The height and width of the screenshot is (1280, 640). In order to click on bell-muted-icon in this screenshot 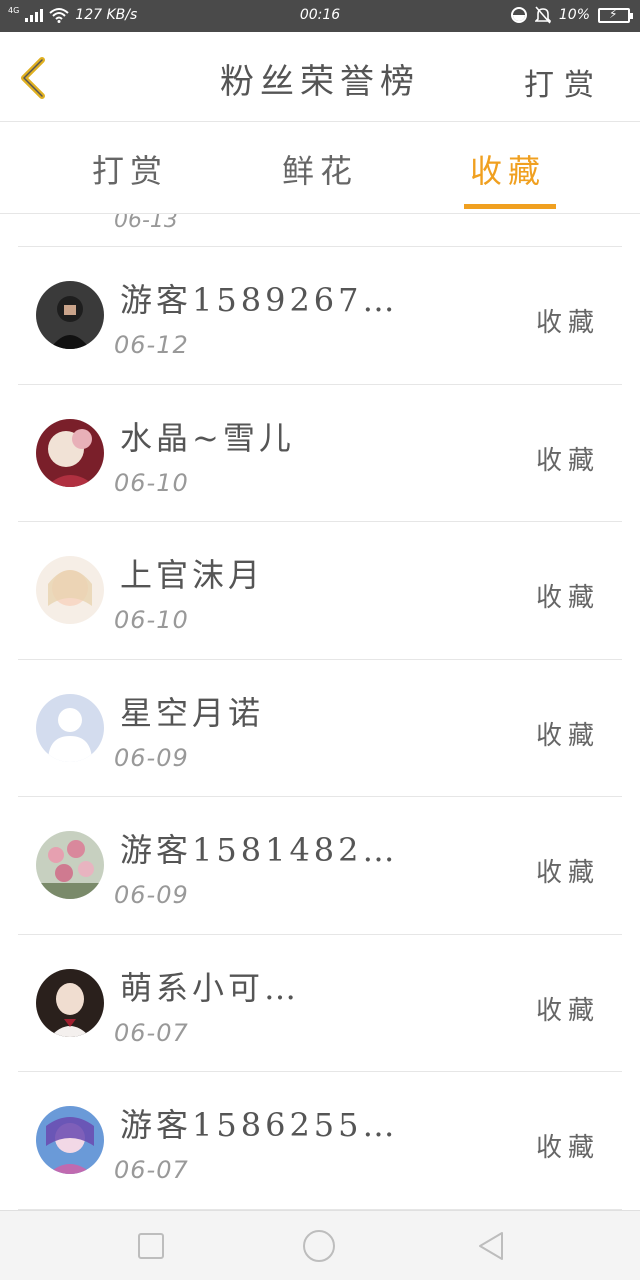, I will do `click(542, 15)`.